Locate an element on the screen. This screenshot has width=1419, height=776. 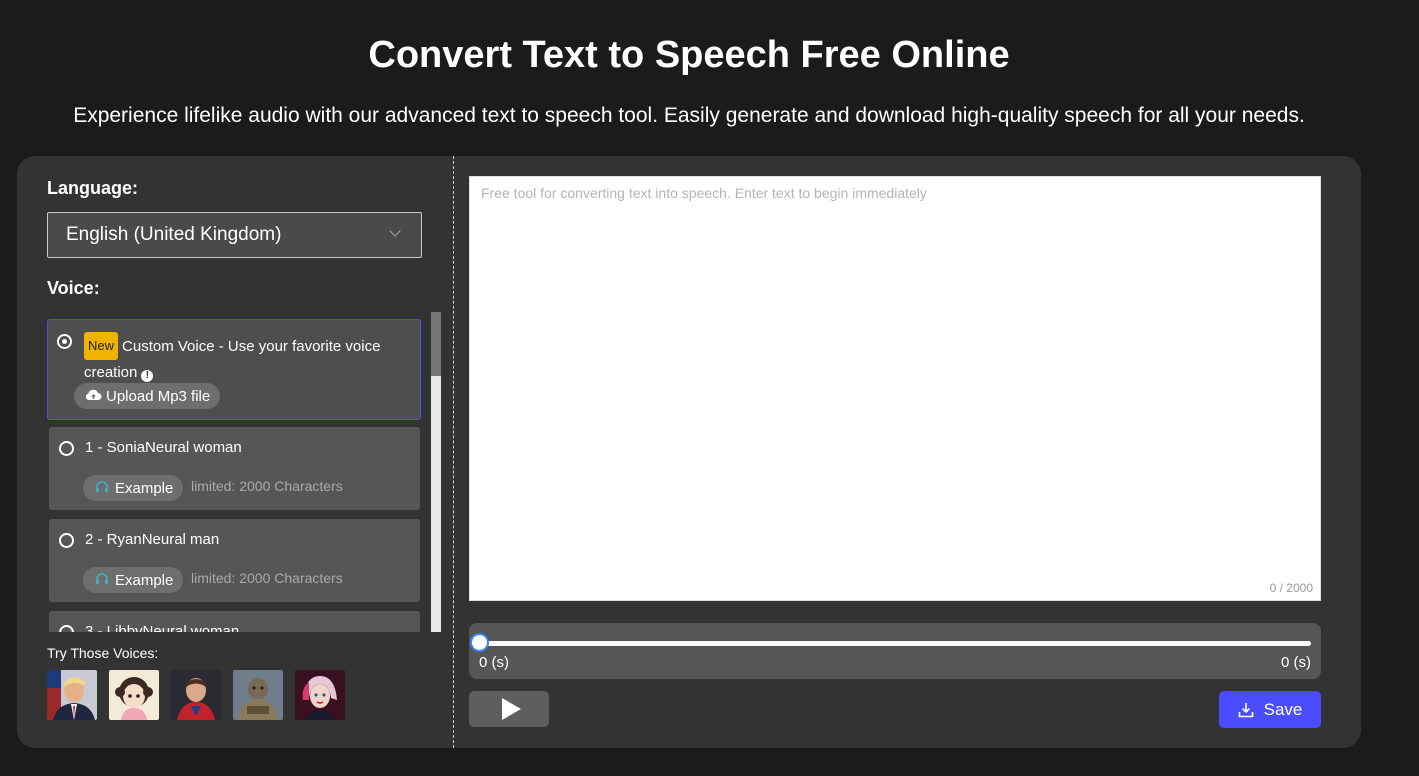
cloud-upload-icon is located at coordinates (93, 396).